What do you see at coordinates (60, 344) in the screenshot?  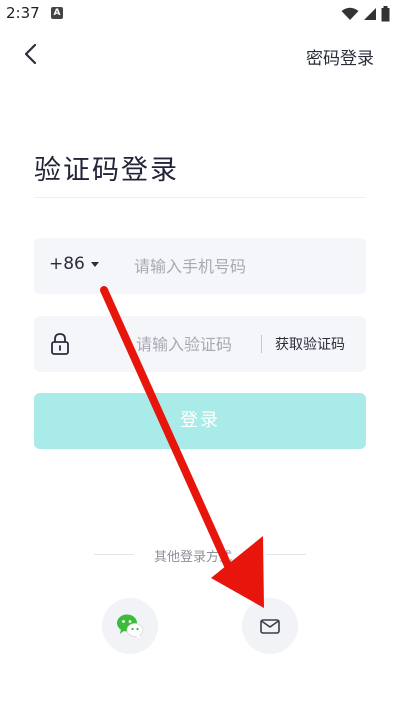 I see `lock-icon` at bounding box center [60, 344].